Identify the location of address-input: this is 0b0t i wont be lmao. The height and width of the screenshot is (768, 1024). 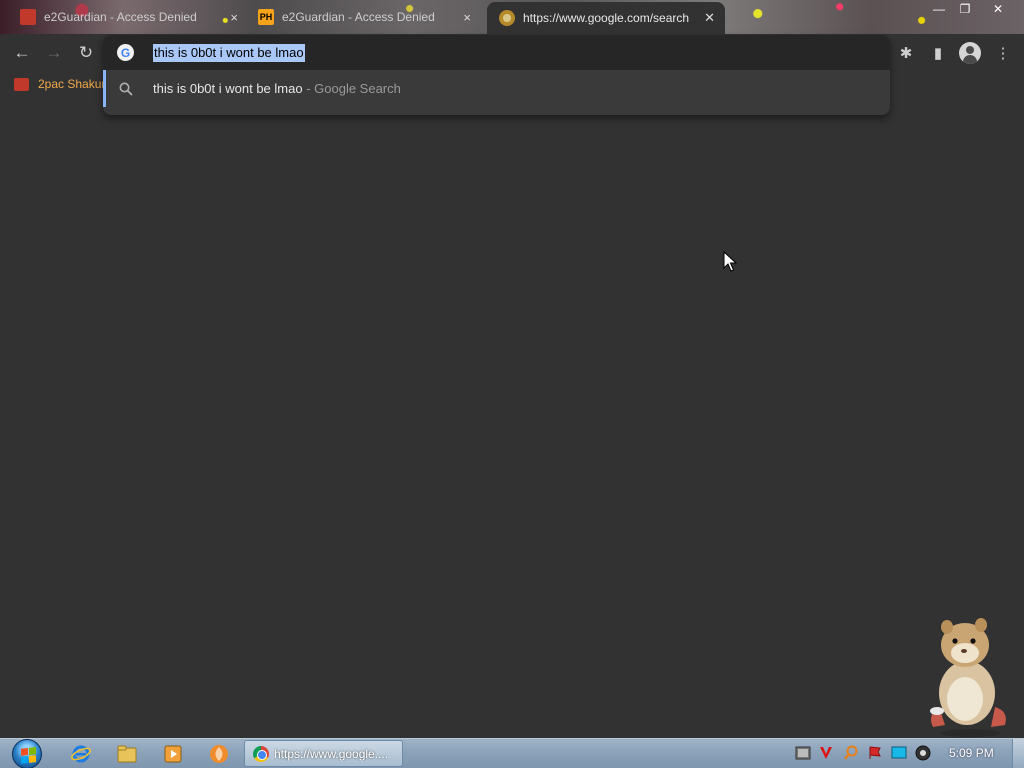
(229, 53).